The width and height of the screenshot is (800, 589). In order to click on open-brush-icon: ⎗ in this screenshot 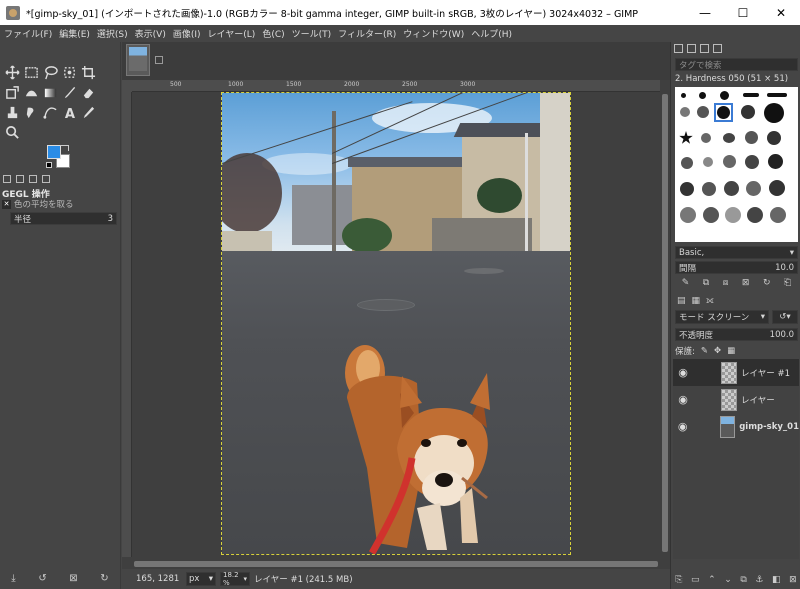, I will do `click(787, 283)`.